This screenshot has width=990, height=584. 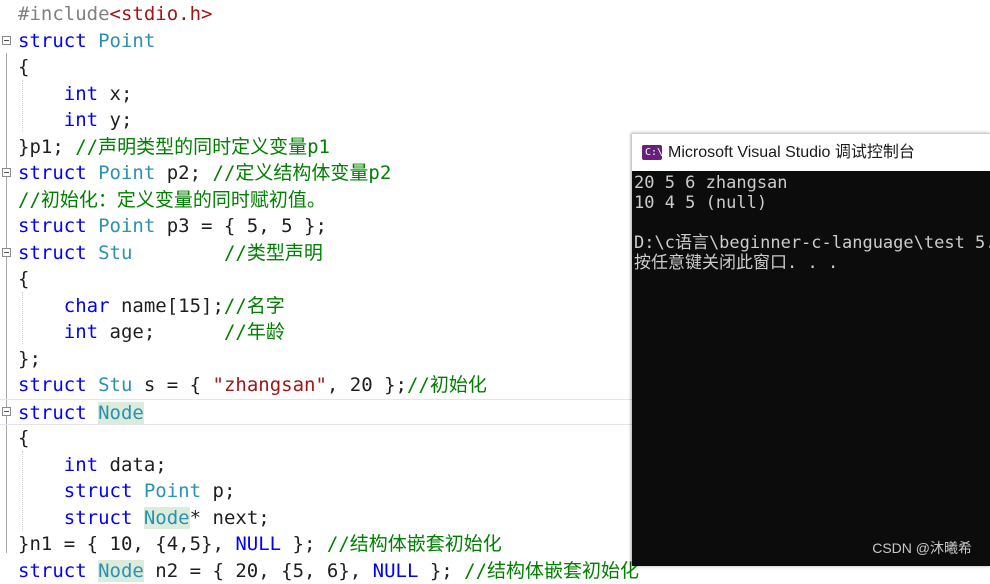 I want to click on code-text: int age; //年龄, so click(x=151, y=332).